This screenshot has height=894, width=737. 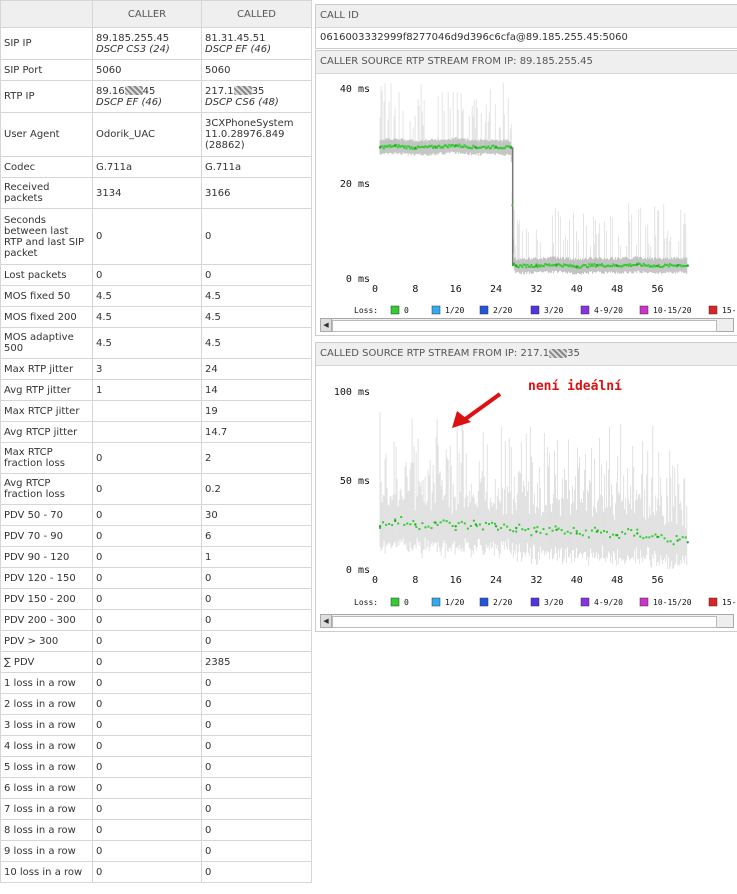 I want to click on called-value: 24, so click(x=256, y=369).